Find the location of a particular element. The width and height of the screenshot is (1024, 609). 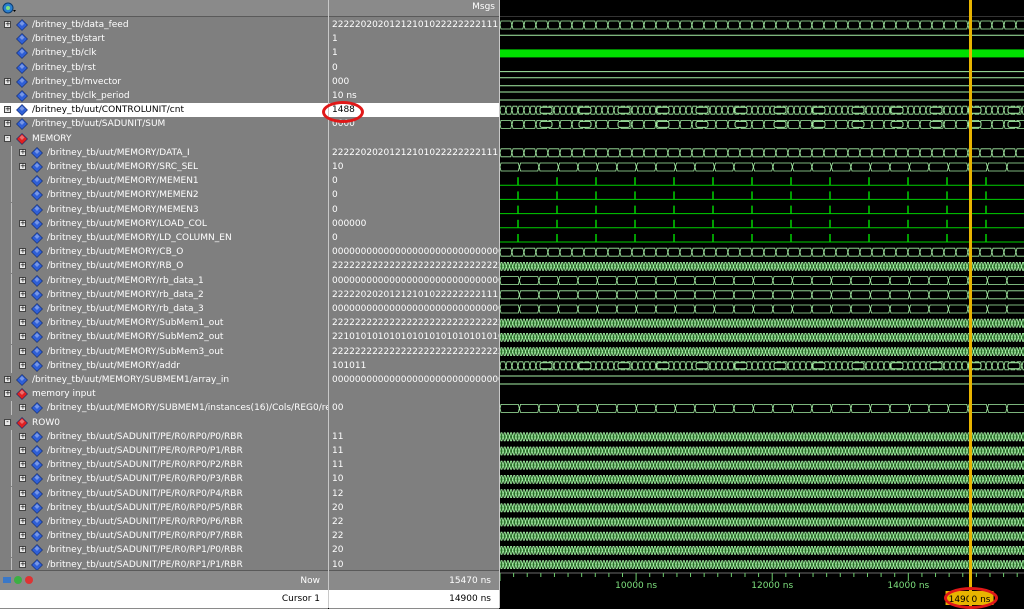

signal-row: + /britney_tb/uut/MEMORY/rb_data_1 is located at coordinates (164, 280).